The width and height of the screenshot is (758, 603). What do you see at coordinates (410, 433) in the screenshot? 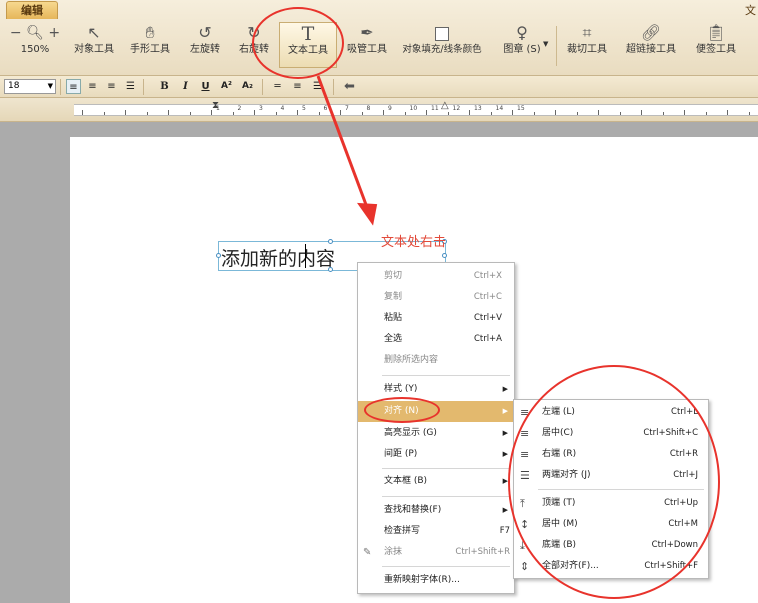
I see `menu-item-label: 高亮显示 (G)` at bounding box center [410, 433].